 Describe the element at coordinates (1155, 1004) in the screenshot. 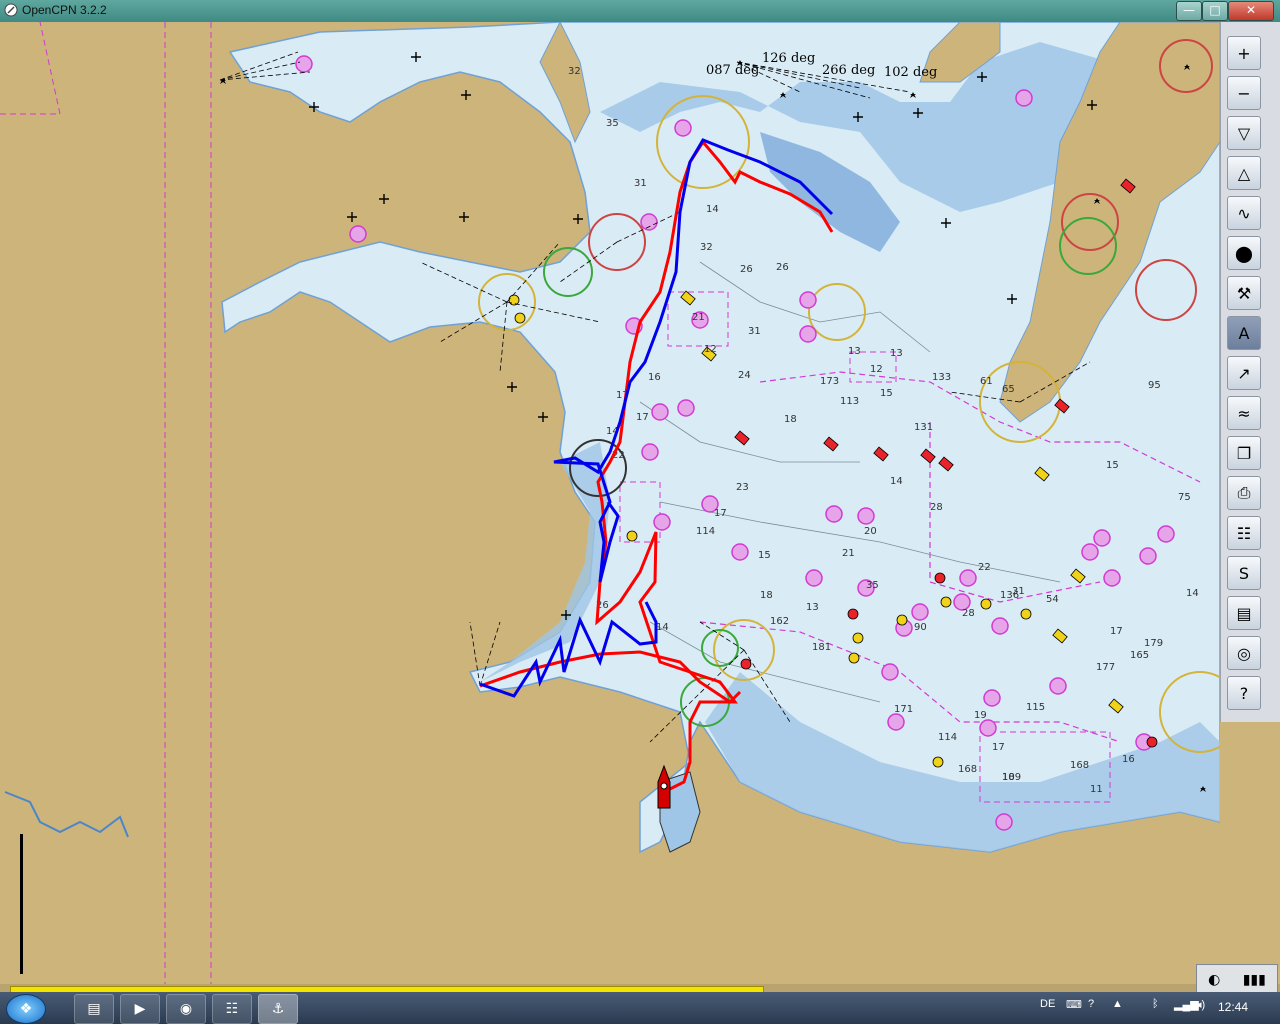

I see `bluetooth-icon: ᛒ` at that location.